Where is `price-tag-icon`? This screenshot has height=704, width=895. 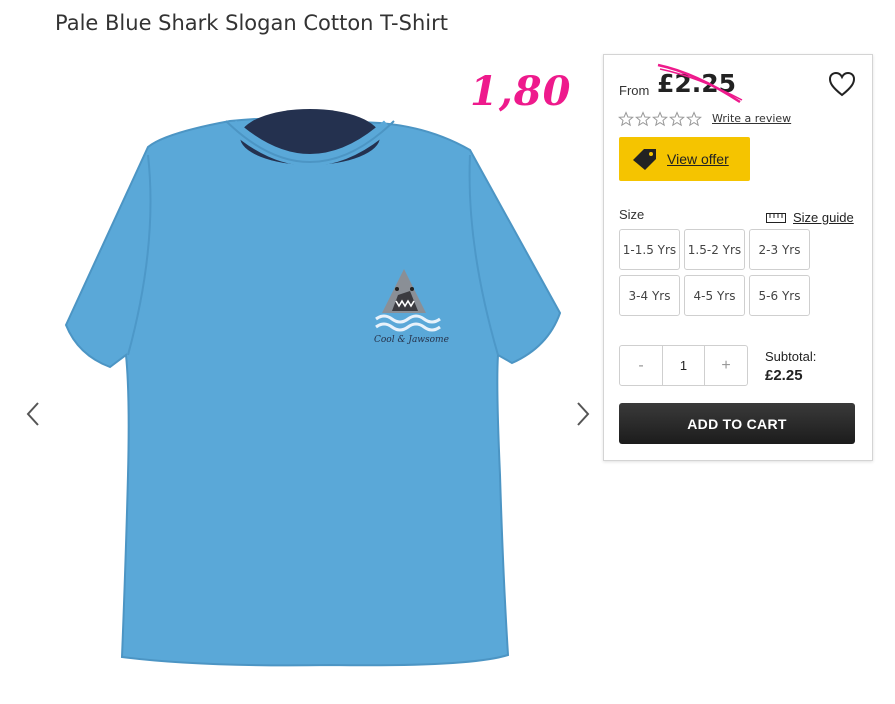
price-tag-icon is located at coordinates (644, 159).